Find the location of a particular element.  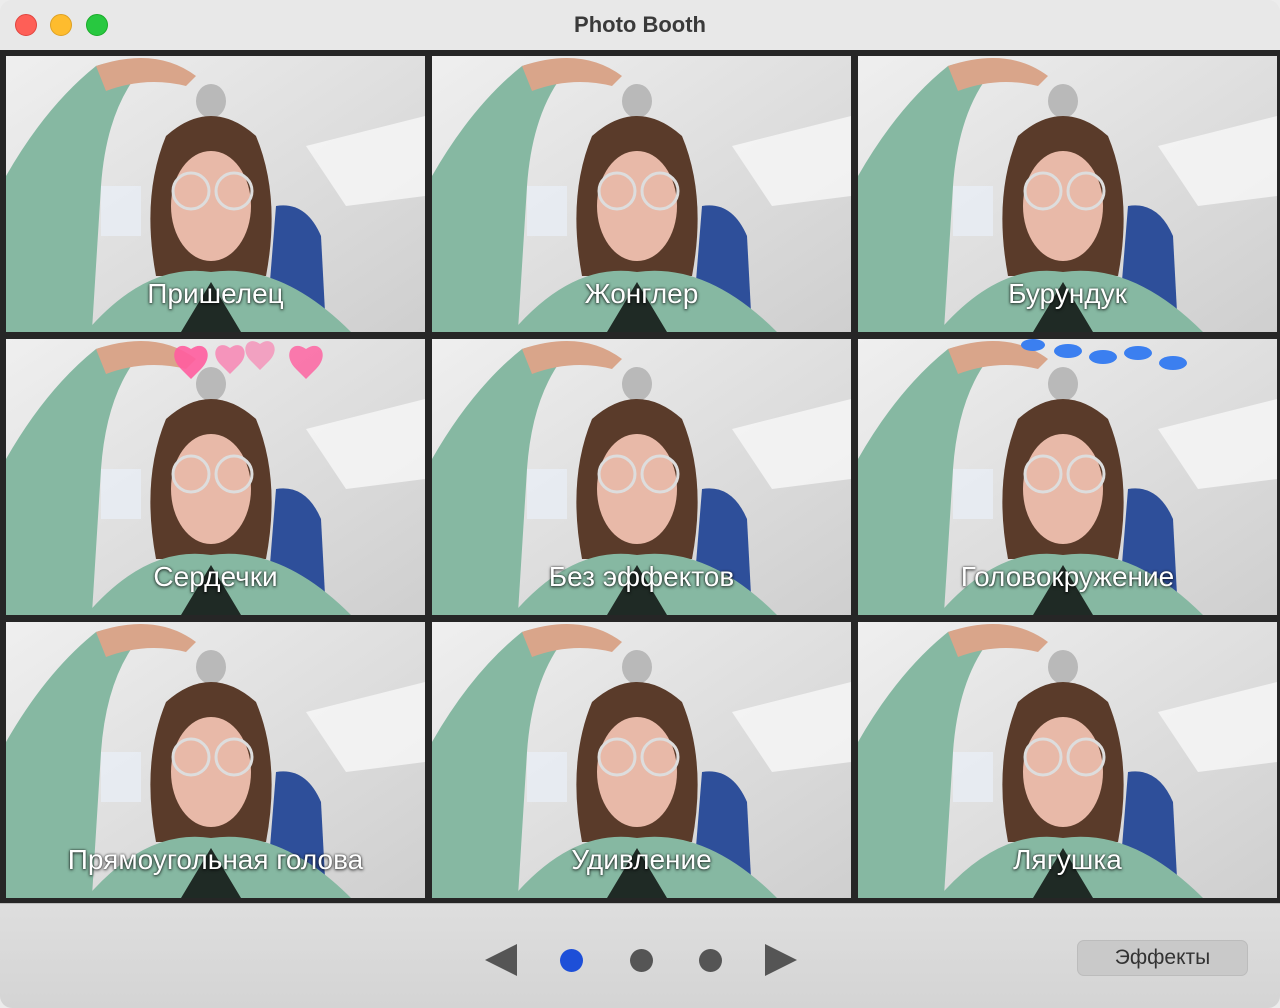

next-page-arrow-icon is located at coordinates (781, 960).